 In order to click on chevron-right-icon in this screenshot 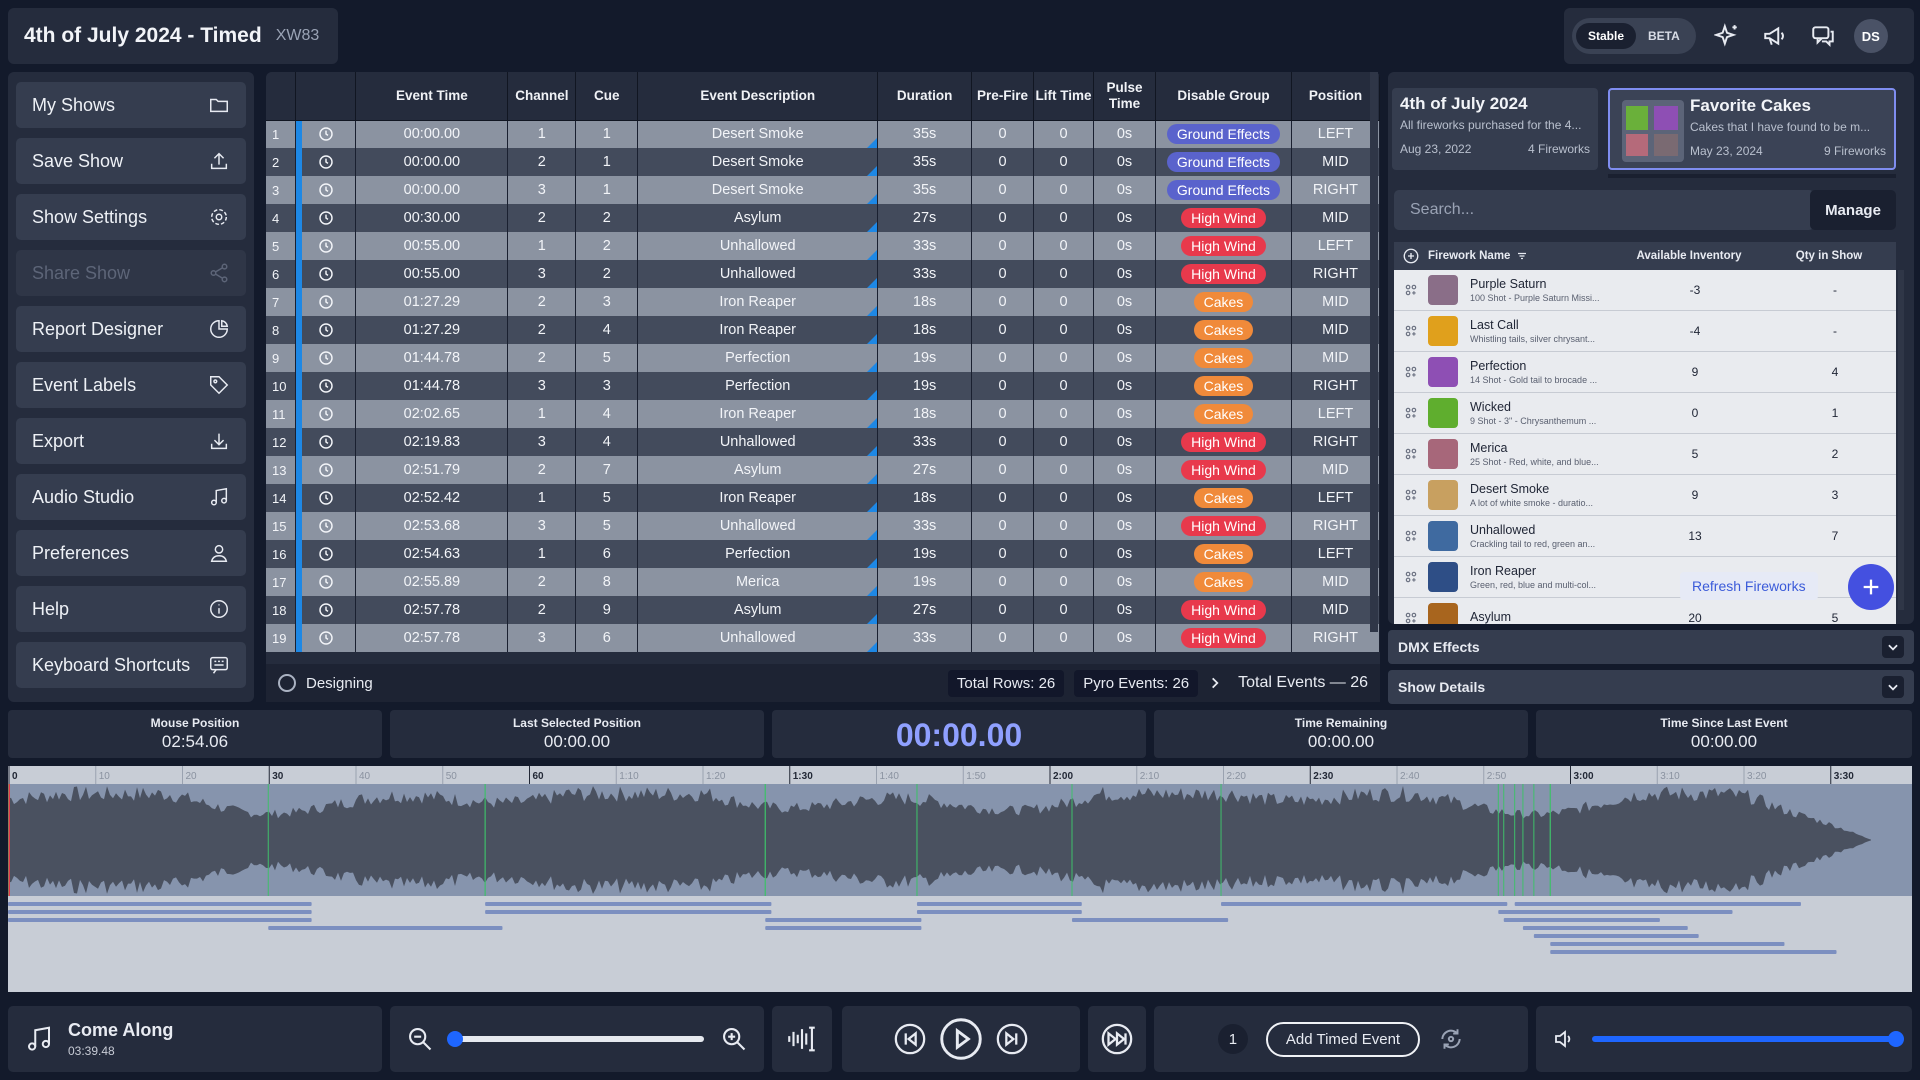, I will do `click(1215, 683)`.